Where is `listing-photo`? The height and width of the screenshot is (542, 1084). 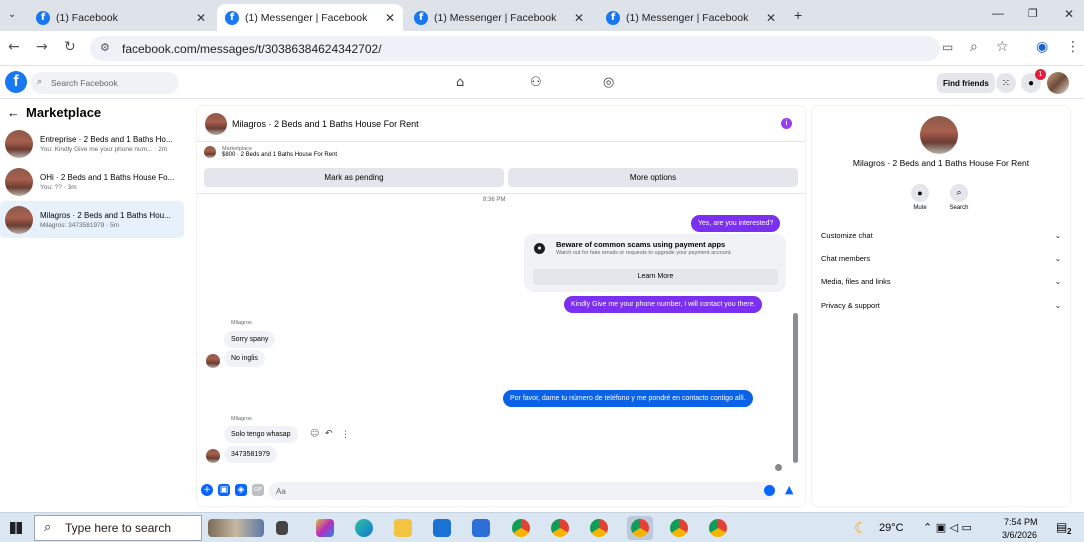 listing-photo is located at coordinates (939, 135).